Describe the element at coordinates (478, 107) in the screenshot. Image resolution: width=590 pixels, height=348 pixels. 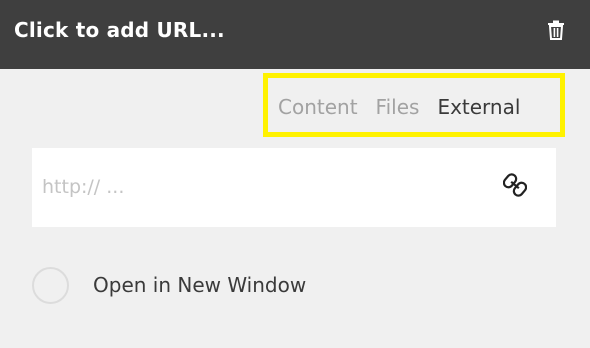
I see `tab-external: External` at that location.